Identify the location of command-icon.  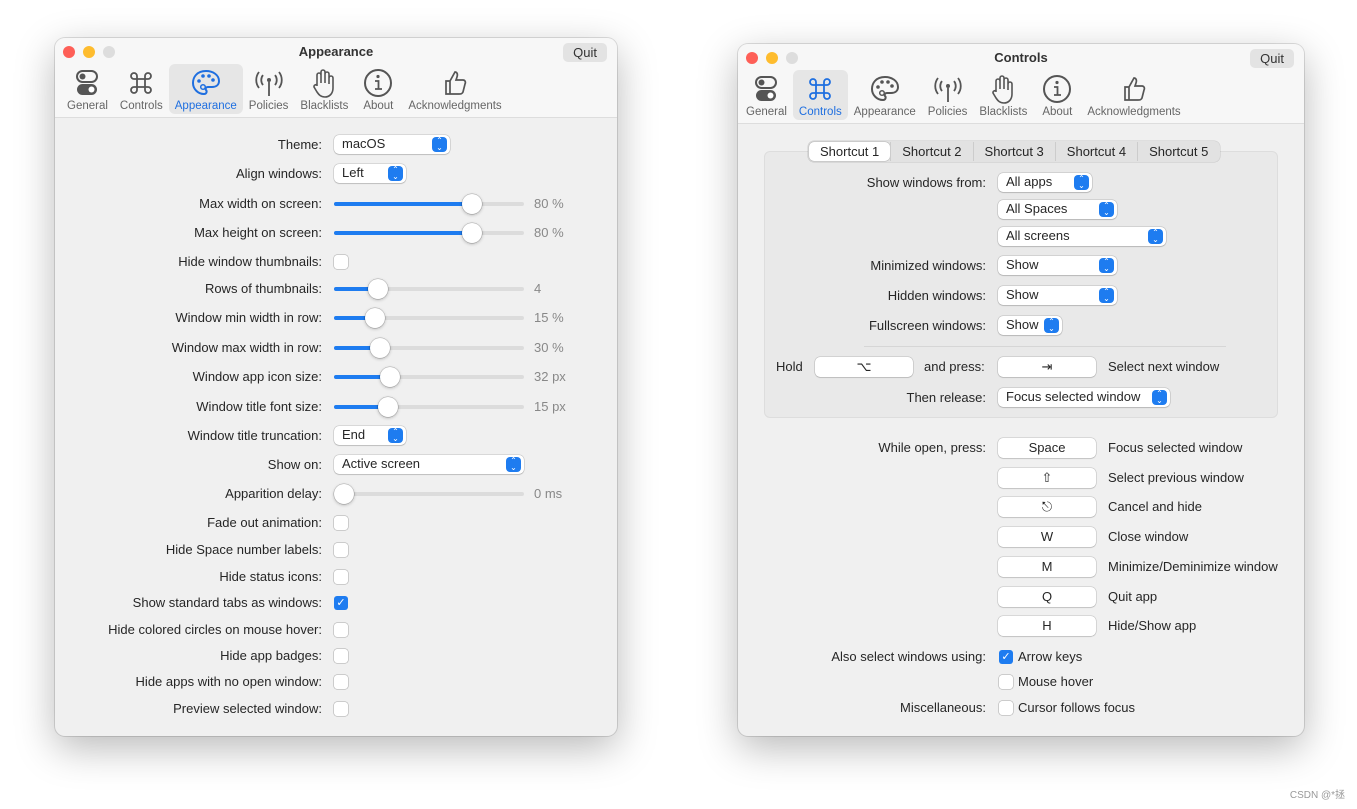
(141, 83).